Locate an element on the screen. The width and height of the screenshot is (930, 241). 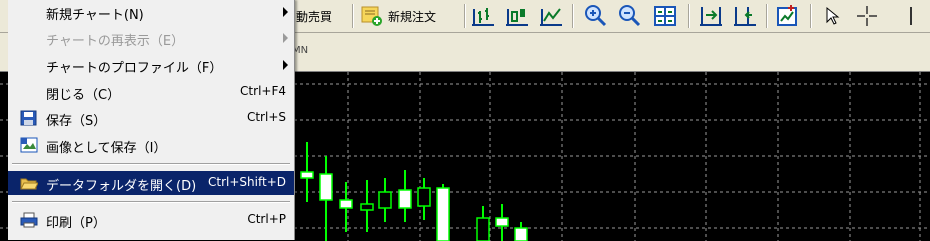
auto-scroll-button is located at coordinates (711, 16).